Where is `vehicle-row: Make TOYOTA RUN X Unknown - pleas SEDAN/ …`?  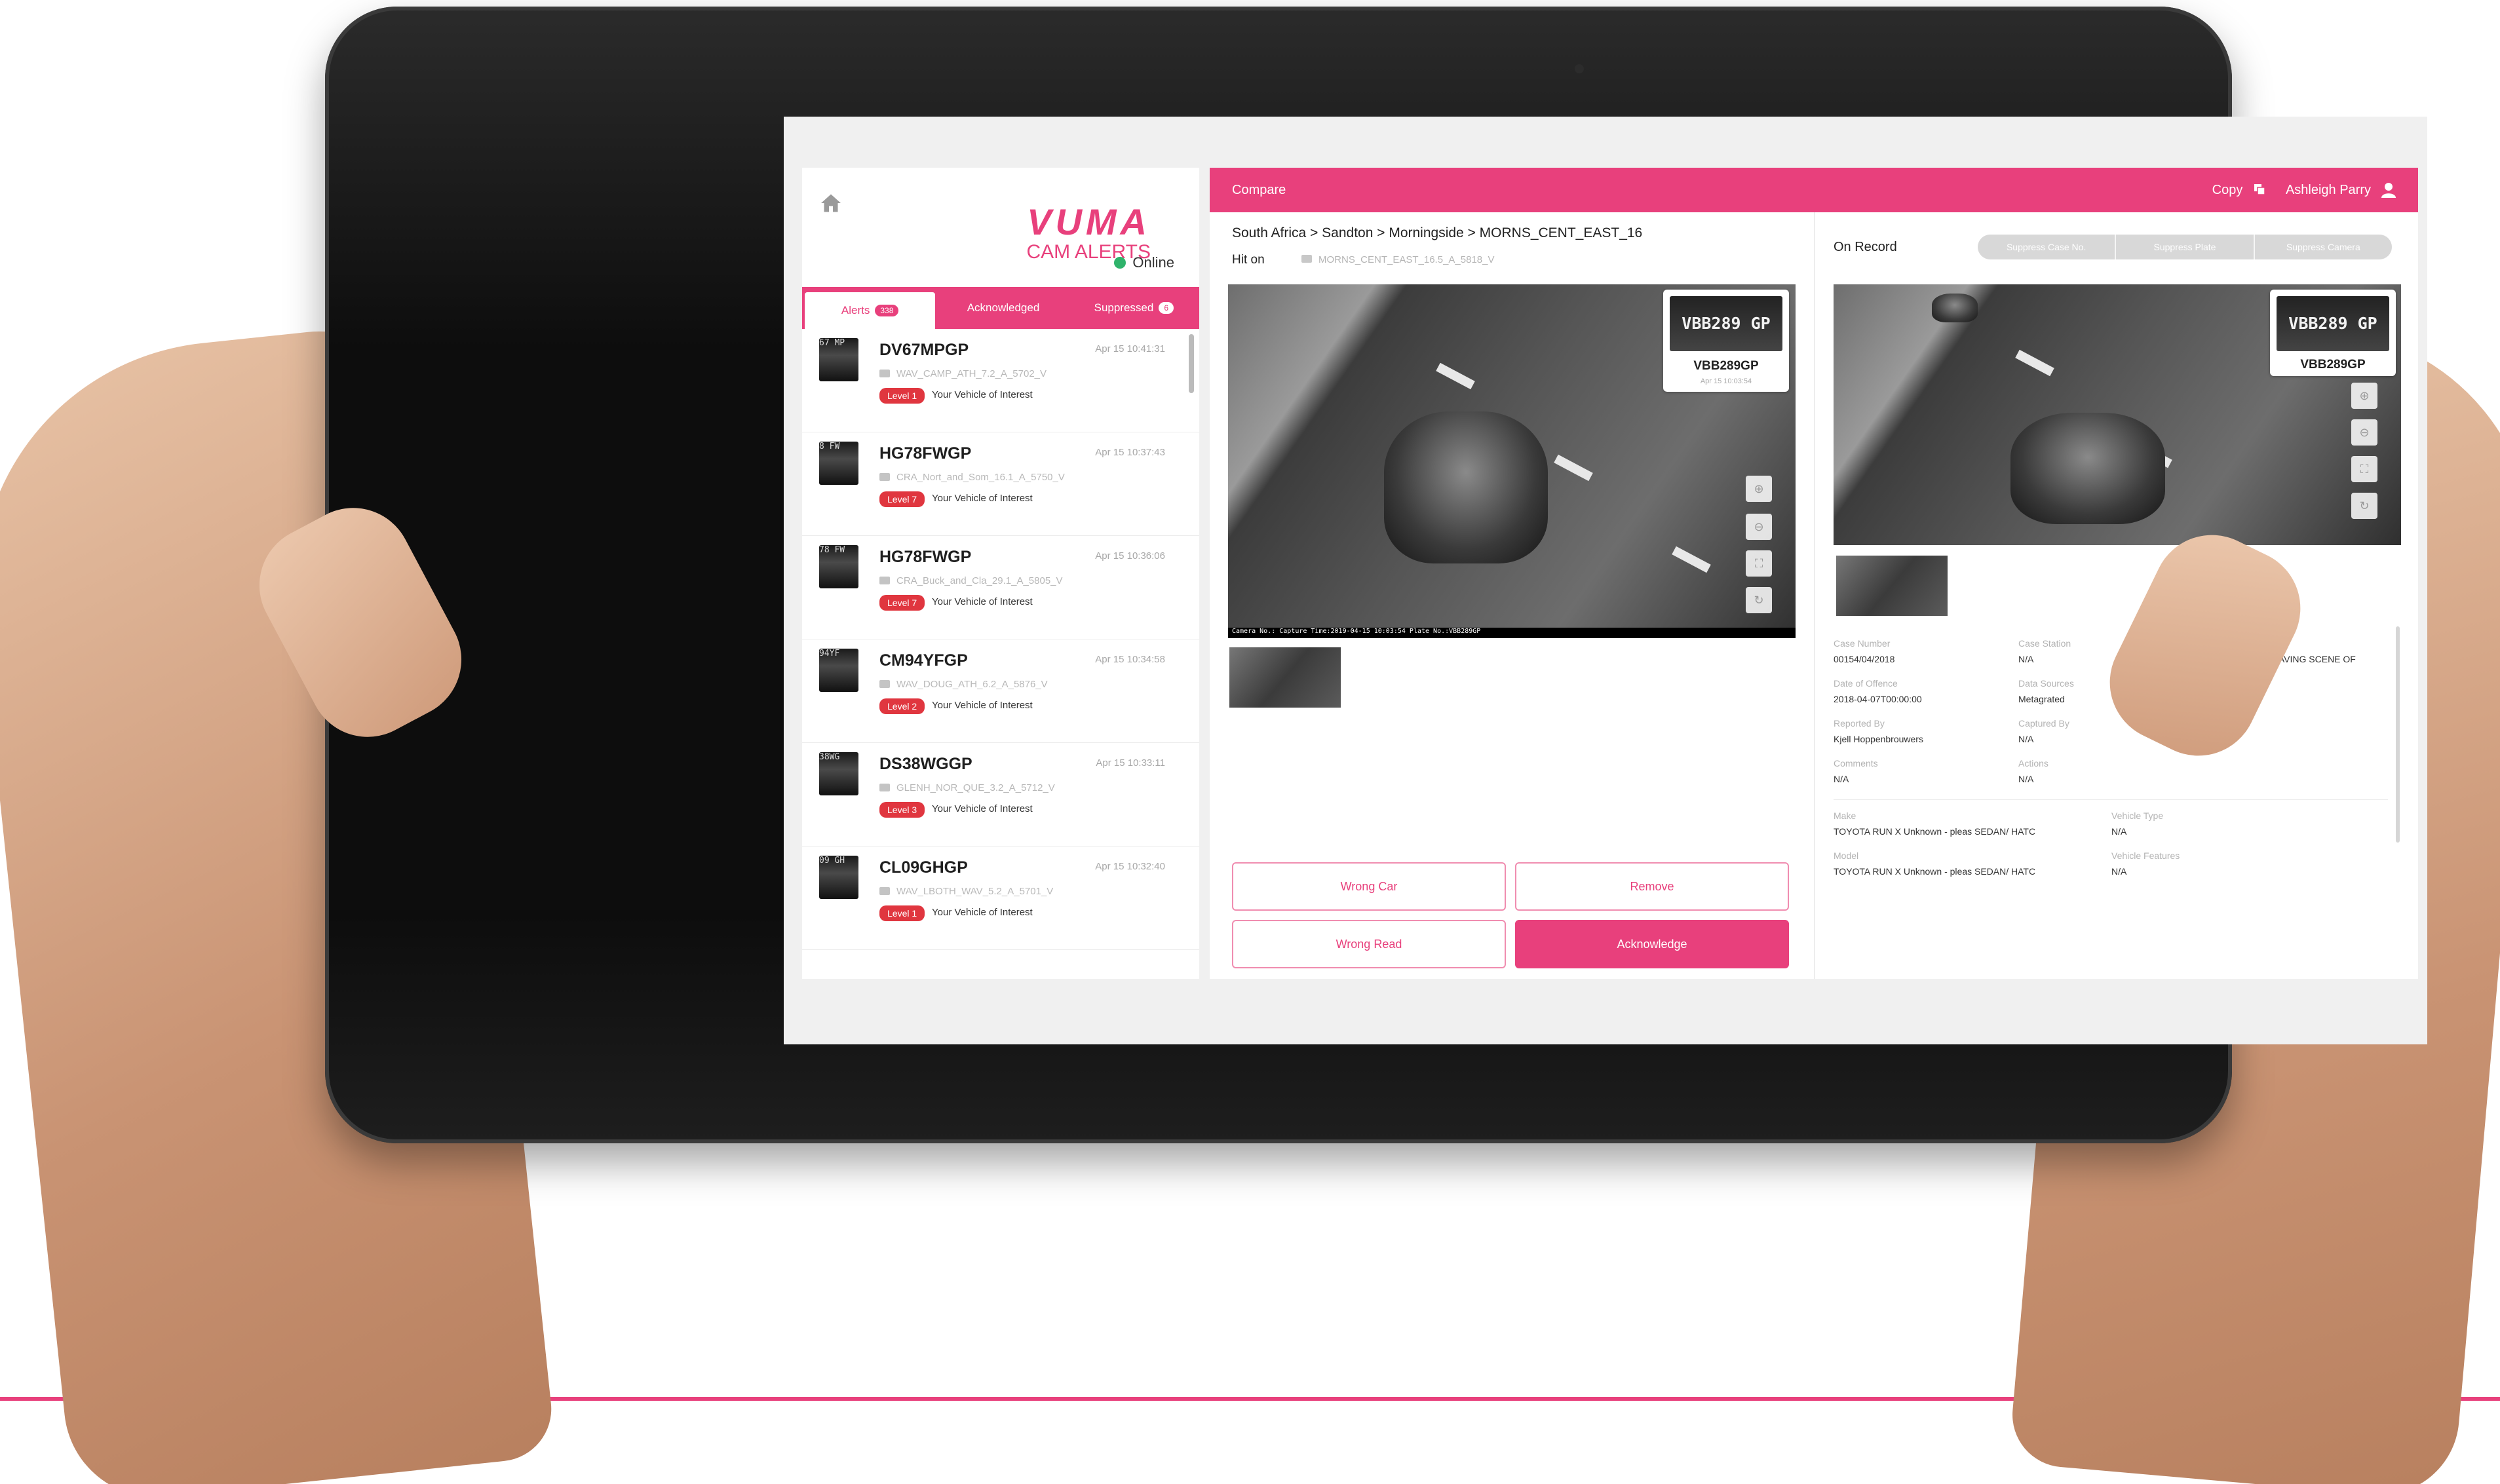
vehicle-row: Make TOYOTA RUN X Unknown - pleas SEDAN/ … is located at coordinates (2111, 828).